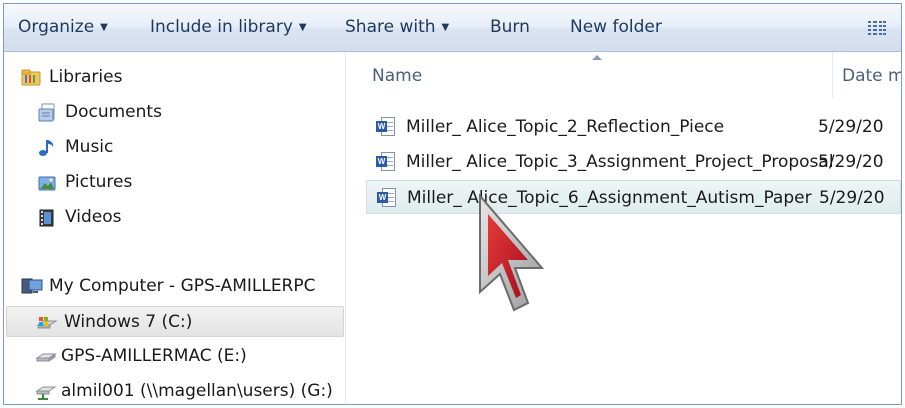 The image size is (905, 408). I want to click on pictures-library-icon, so click(47, 183).